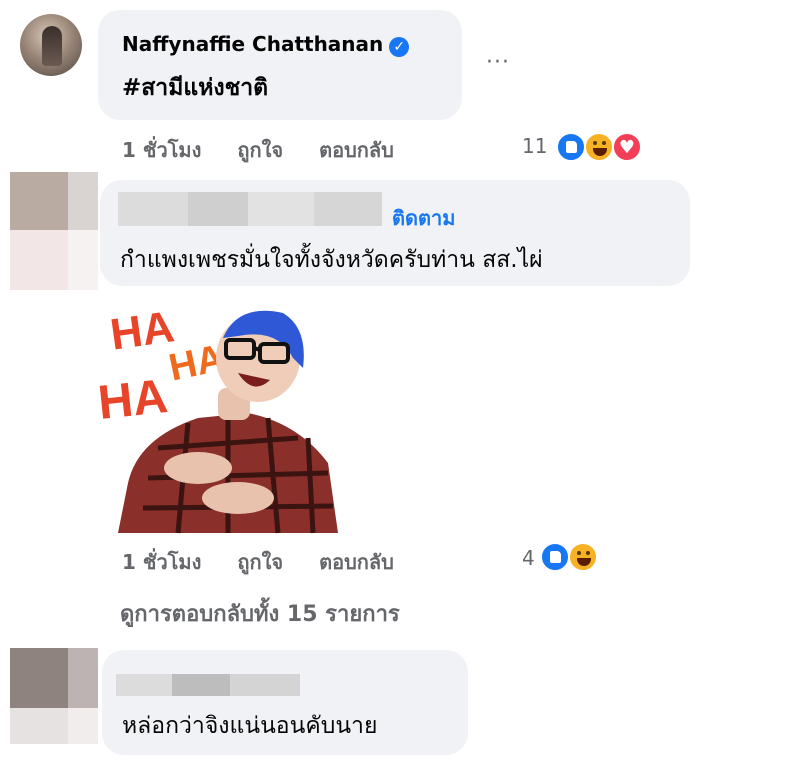  Describe the element at coordinates (498, 62) in the screenshot. I see `more-options-icon: ···` at that location.